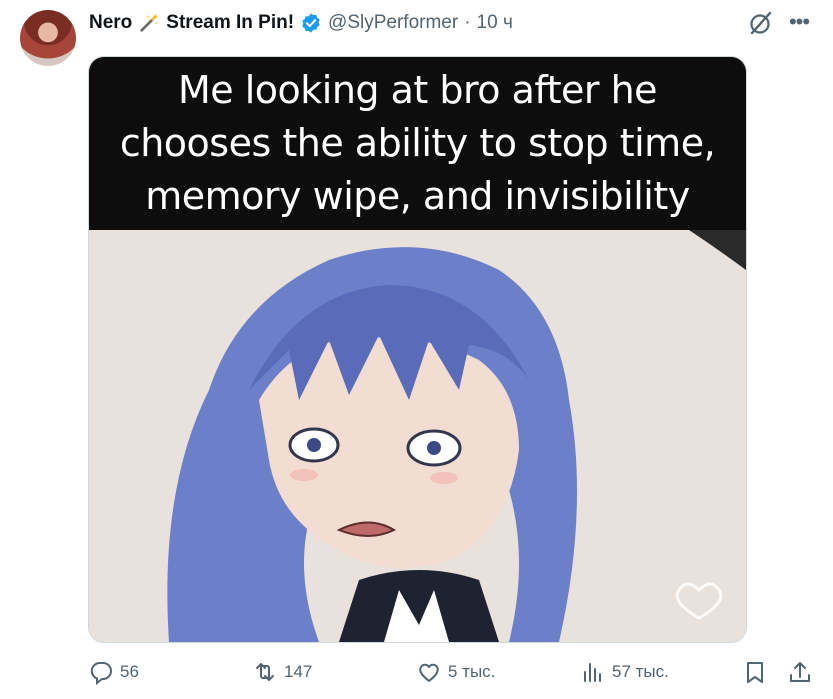 This screenshot has height=699, width=833. What do you see at coordinates (48, 38) in the screenshot?
I see `author-avatar` at bounding box center [48, 38].